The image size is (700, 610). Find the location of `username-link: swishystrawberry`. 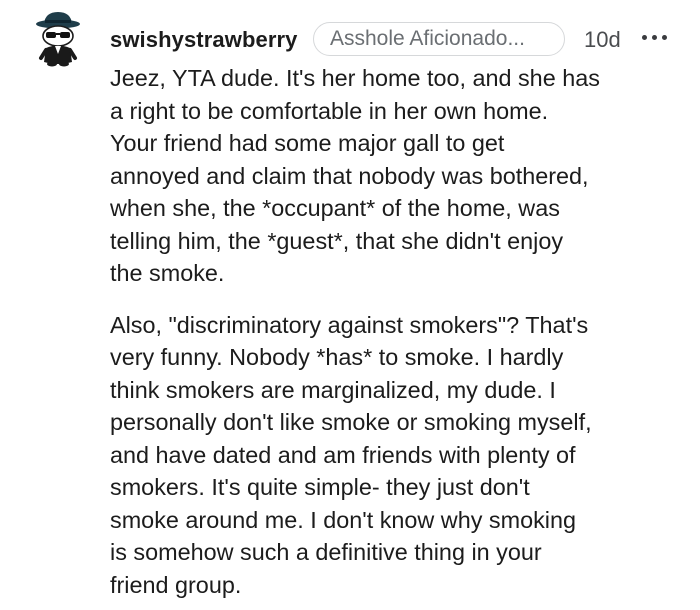

username-link: swishystrawberry is located at coordinates (203, 40).